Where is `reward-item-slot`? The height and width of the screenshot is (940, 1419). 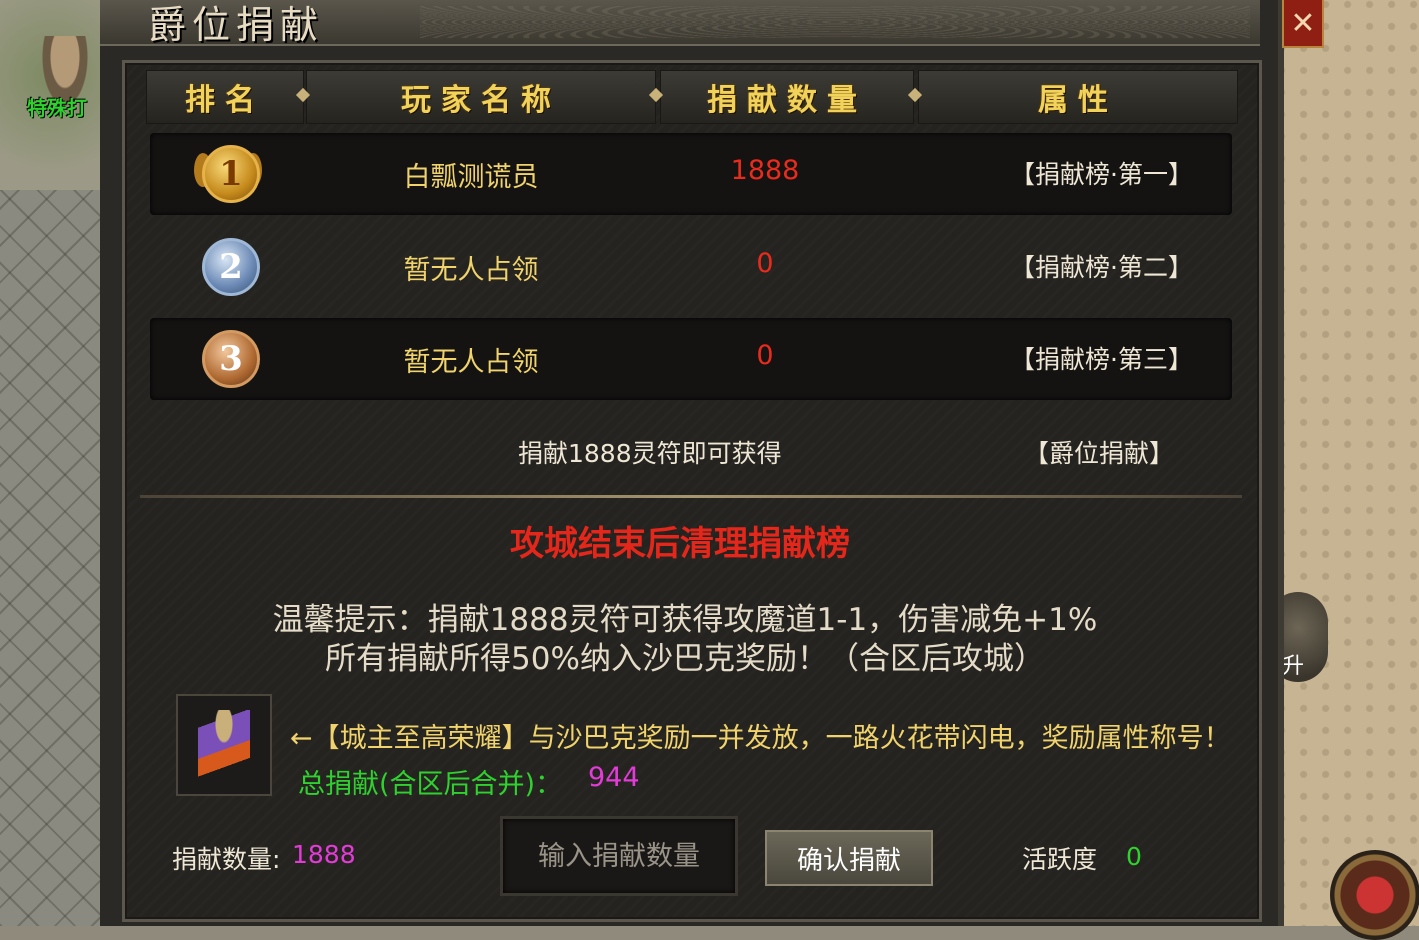
reward-item-slot is located at coordinates (224, 745).